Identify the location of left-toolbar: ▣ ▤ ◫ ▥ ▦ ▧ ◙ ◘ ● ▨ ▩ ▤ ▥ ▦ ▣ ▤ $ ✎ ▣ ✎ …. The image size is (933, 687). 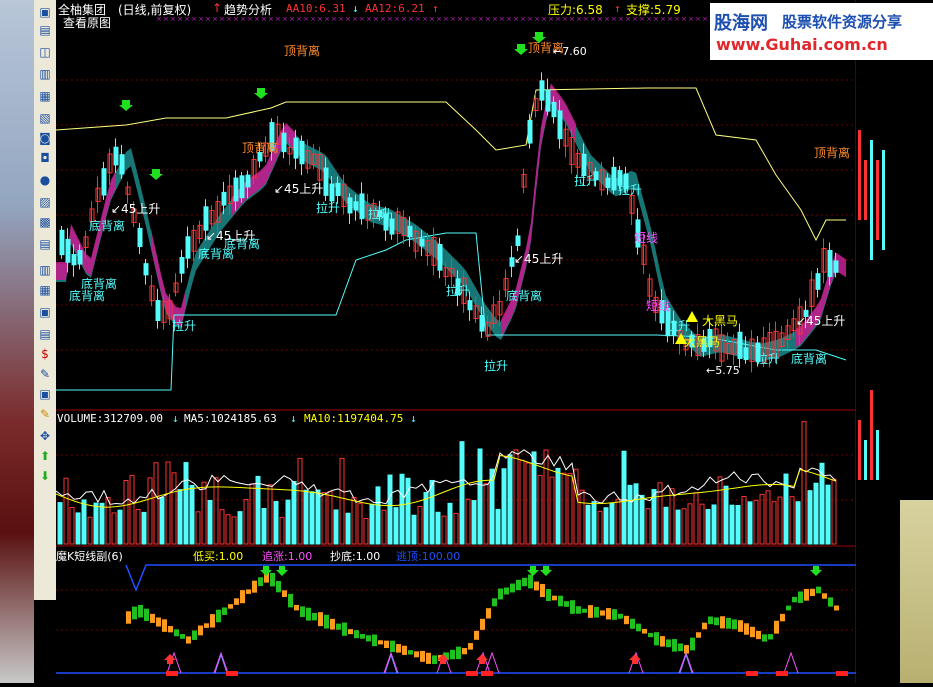
(45, 300).